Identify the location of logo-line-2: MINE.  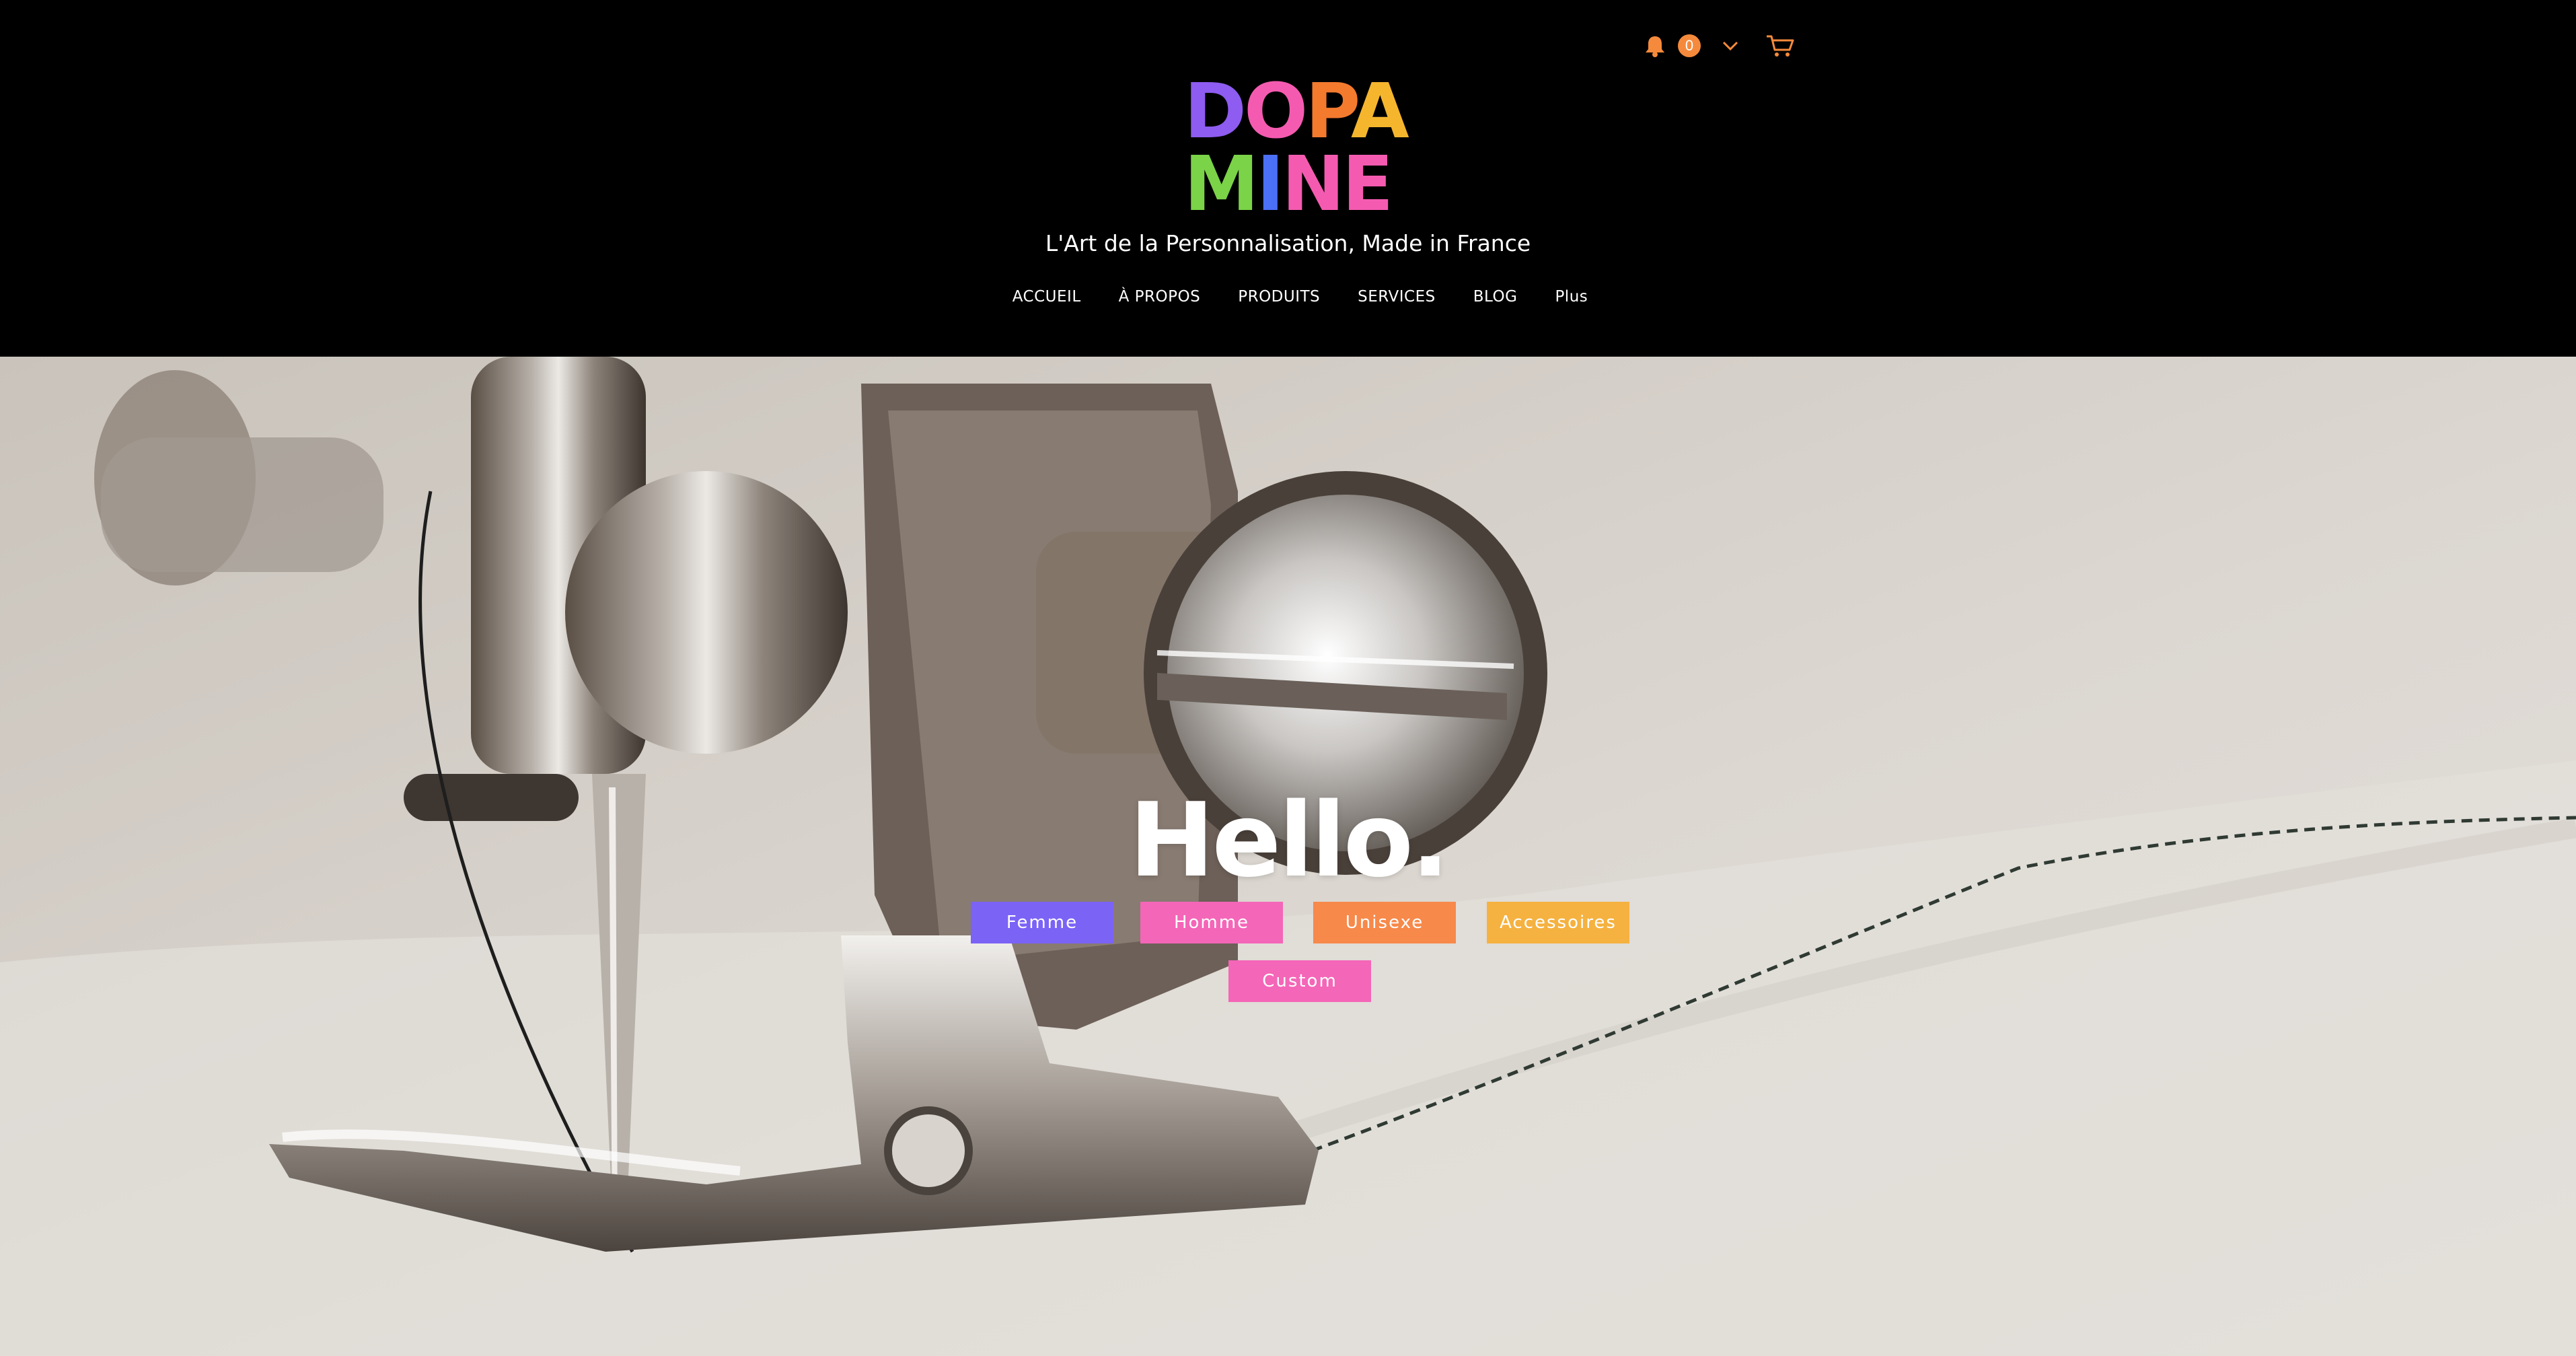
(1288, 185).